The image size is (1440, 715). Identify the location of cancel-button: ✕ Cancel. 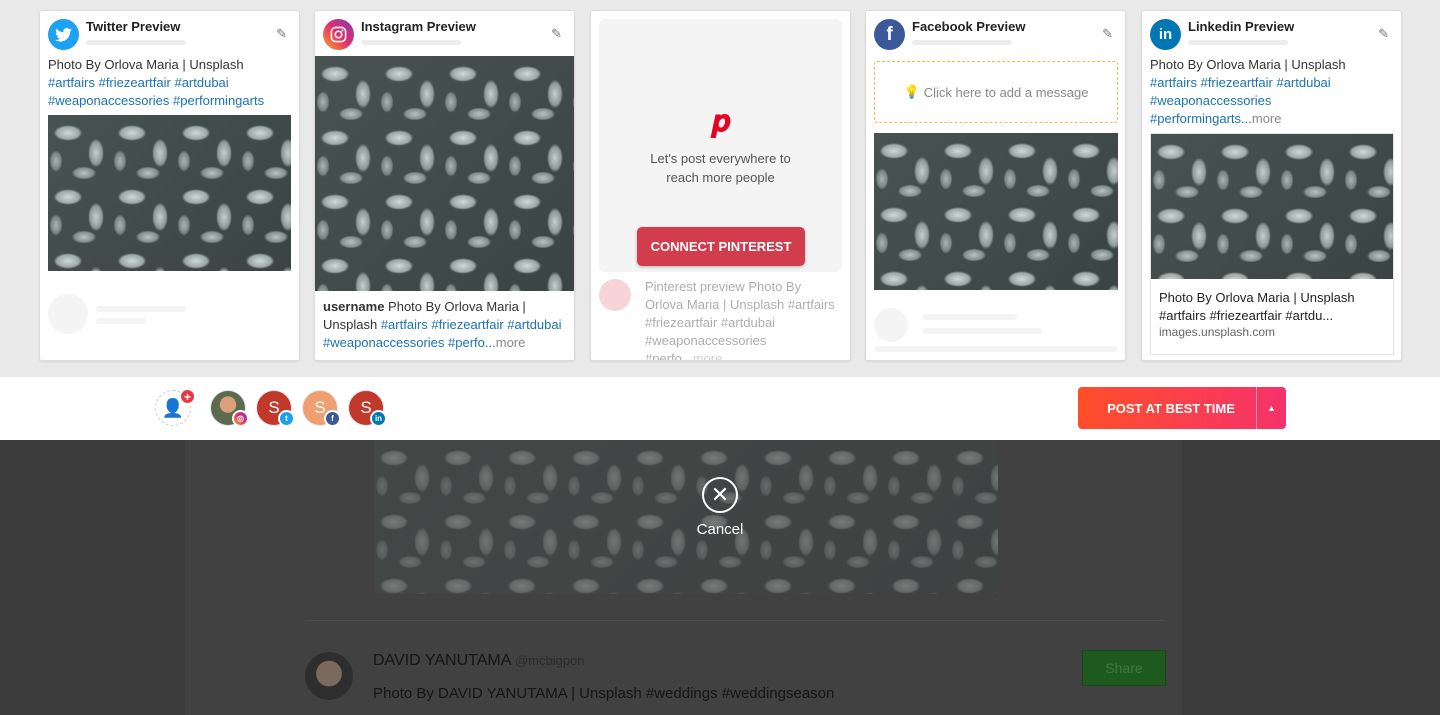
(720, 507).